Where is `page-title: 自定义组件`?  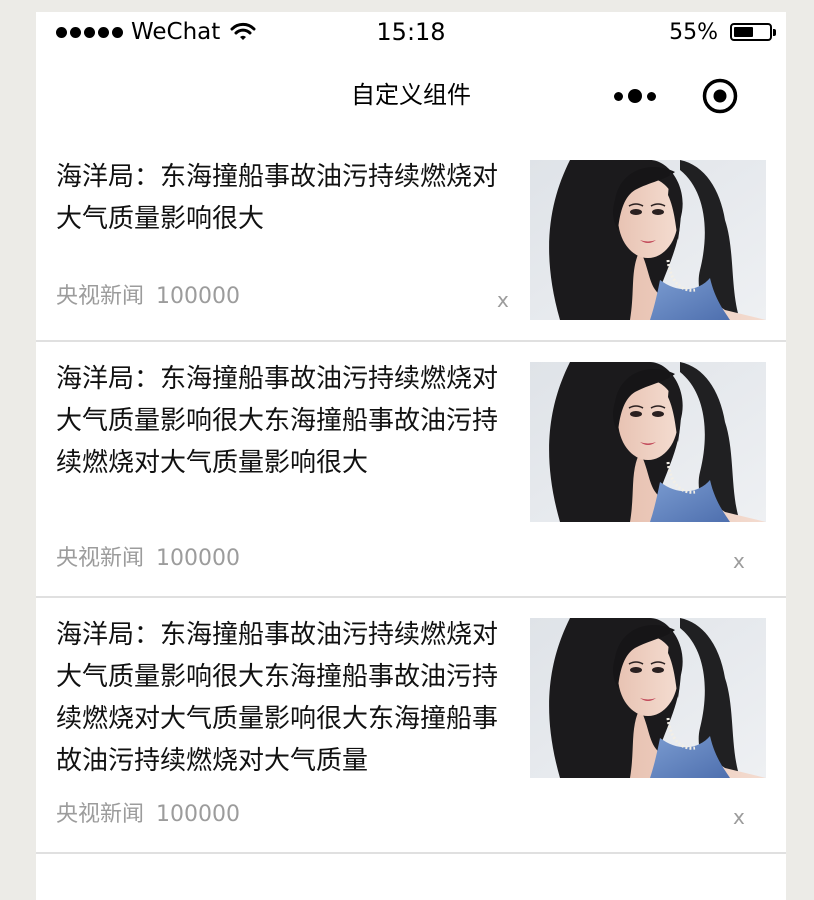 page-title: 自定义组件 is located at coordinates (411, 95).